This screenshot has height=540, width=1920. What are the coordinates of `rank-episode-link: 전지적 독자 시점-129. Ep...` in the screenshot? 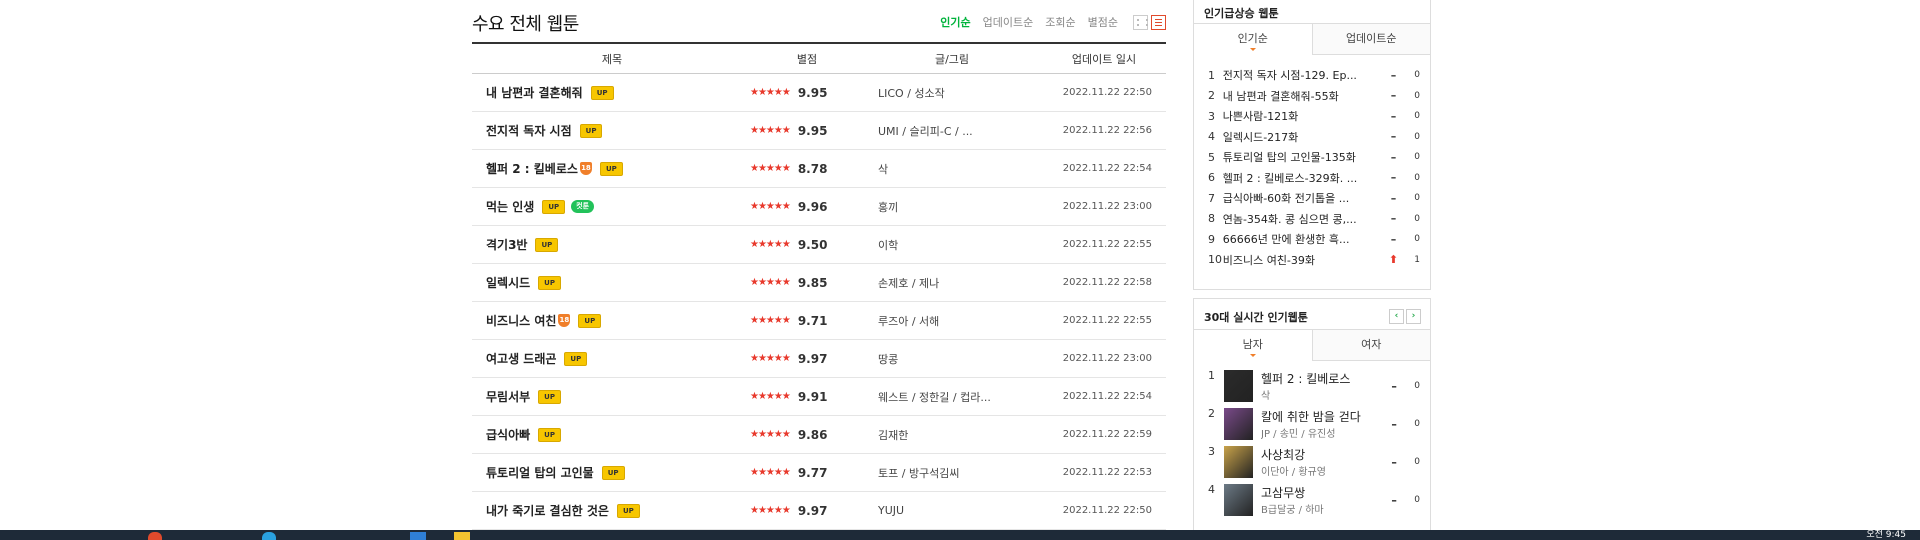 It's located at (1304, 75).